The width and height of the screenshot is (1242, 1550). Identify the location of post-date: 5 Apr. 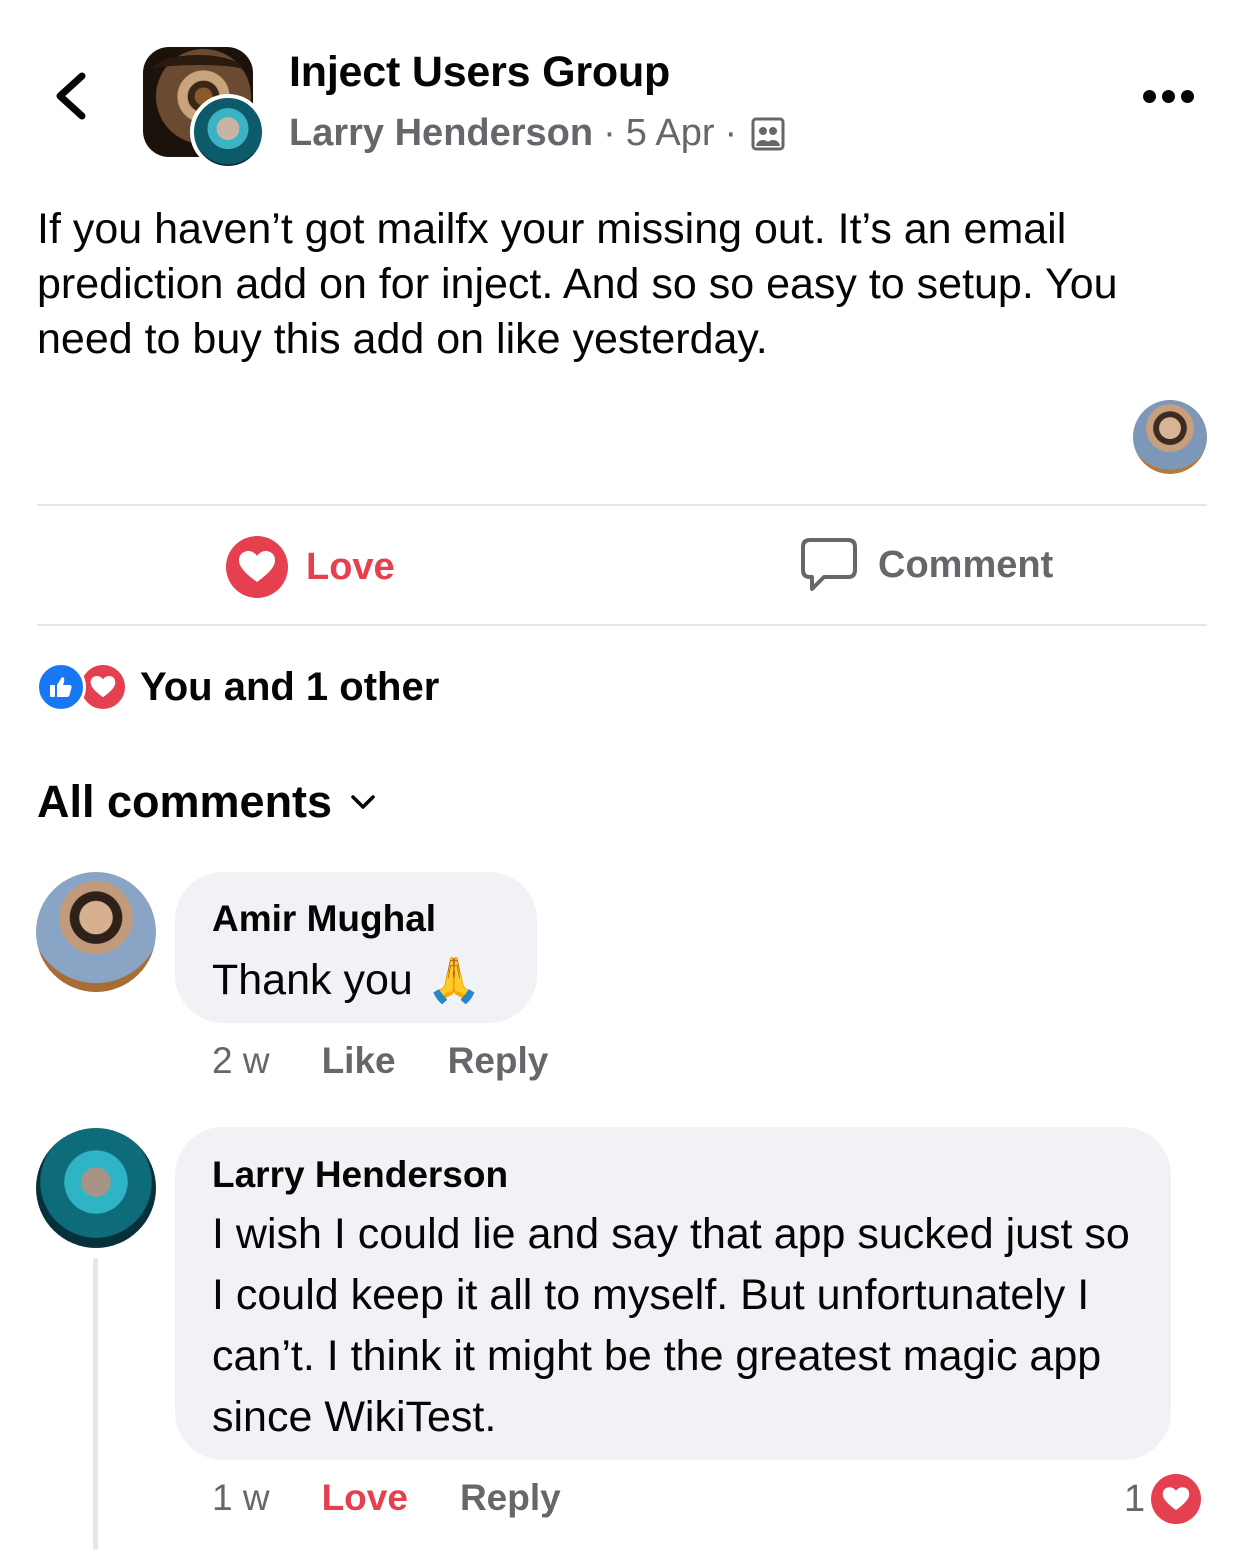
(670, 133).